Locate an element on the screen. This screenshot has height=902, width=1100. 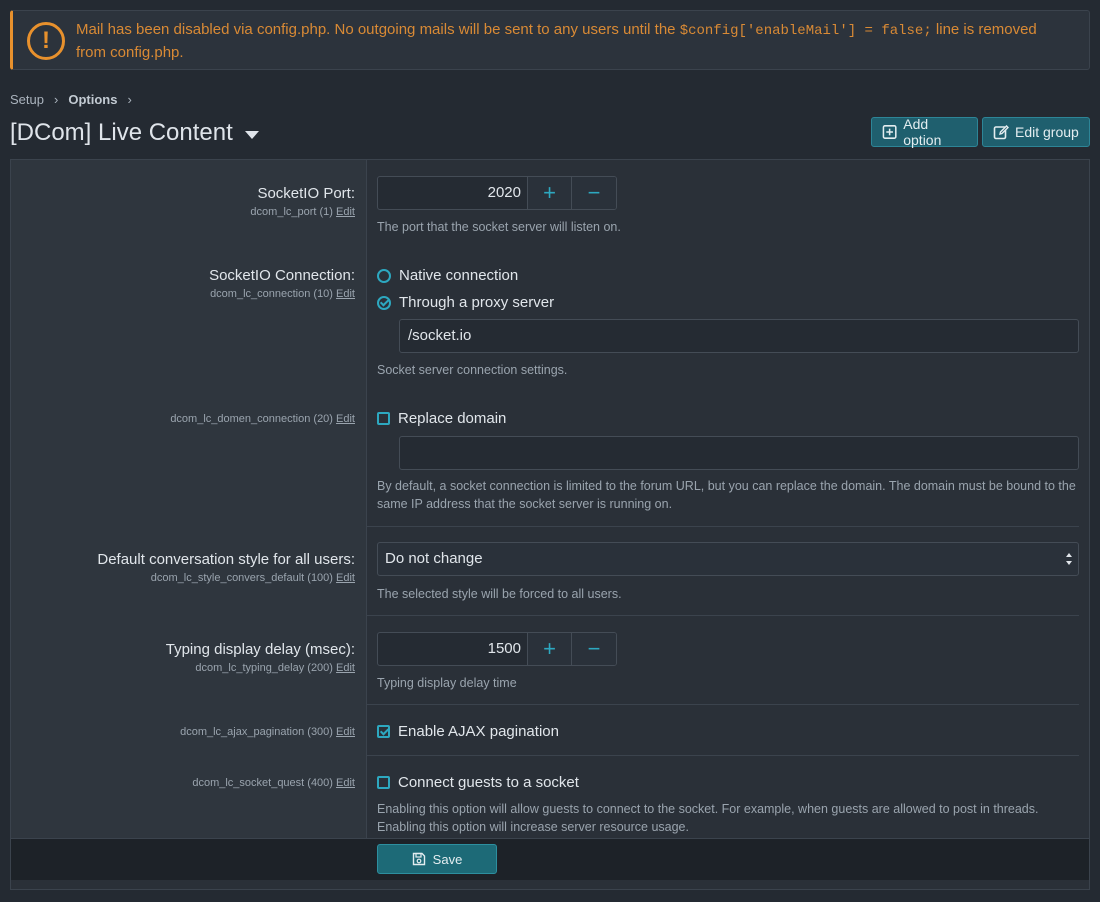
port-label: SocketIO Port: is located at coordinates (306, 193).